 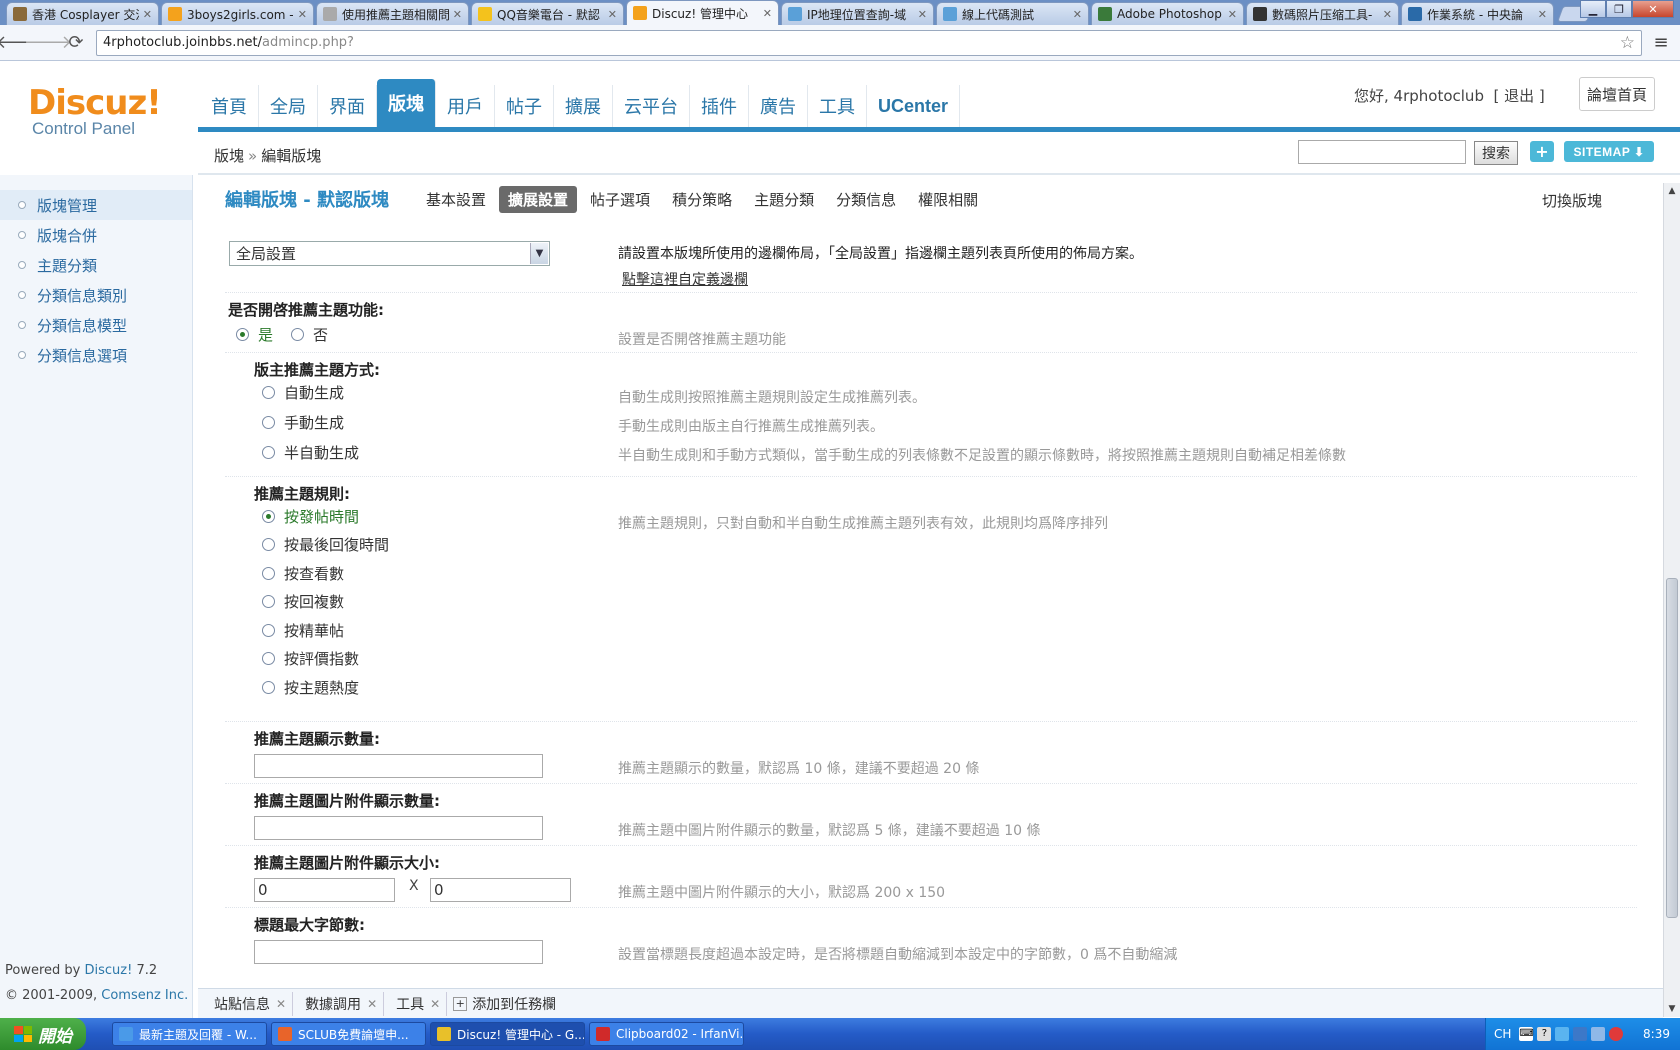 What do you see at coordinates (524, 106) in the screenshot?
I see `nav-item: 帖子` at bounding box center [524, 106].